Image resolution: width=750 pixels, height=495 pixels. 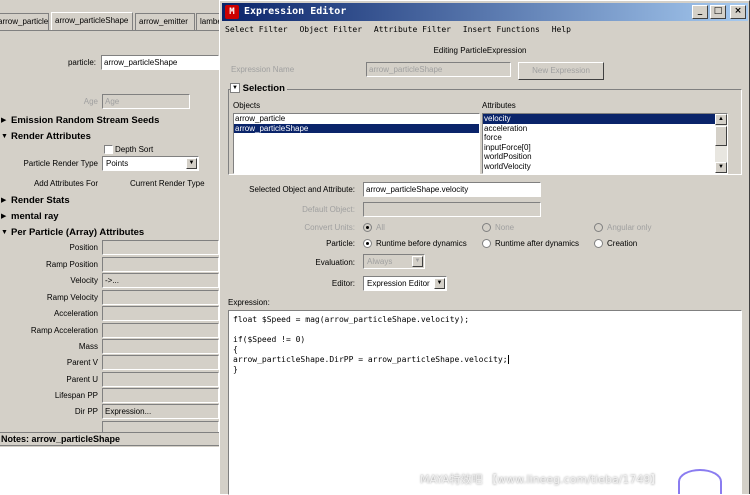 What do you see at coordinates (505, 227) in the screenshot?
I see `convert-none-label: None` at bounding box center [505, 227].